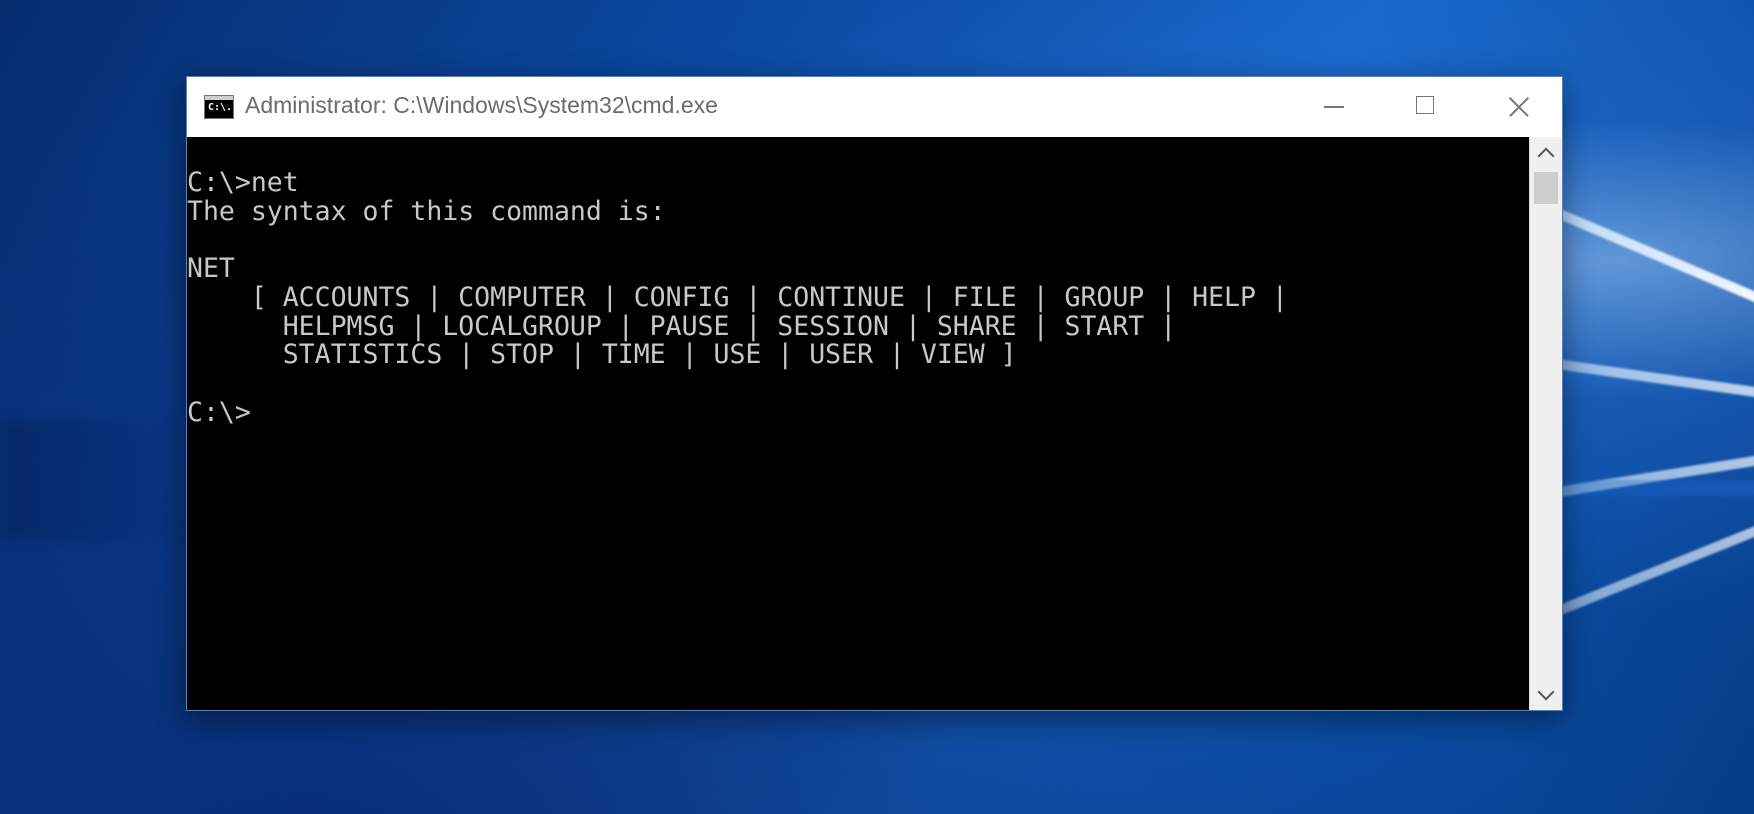  I want to click on scrollbar-thumb, so click(1546, 188).